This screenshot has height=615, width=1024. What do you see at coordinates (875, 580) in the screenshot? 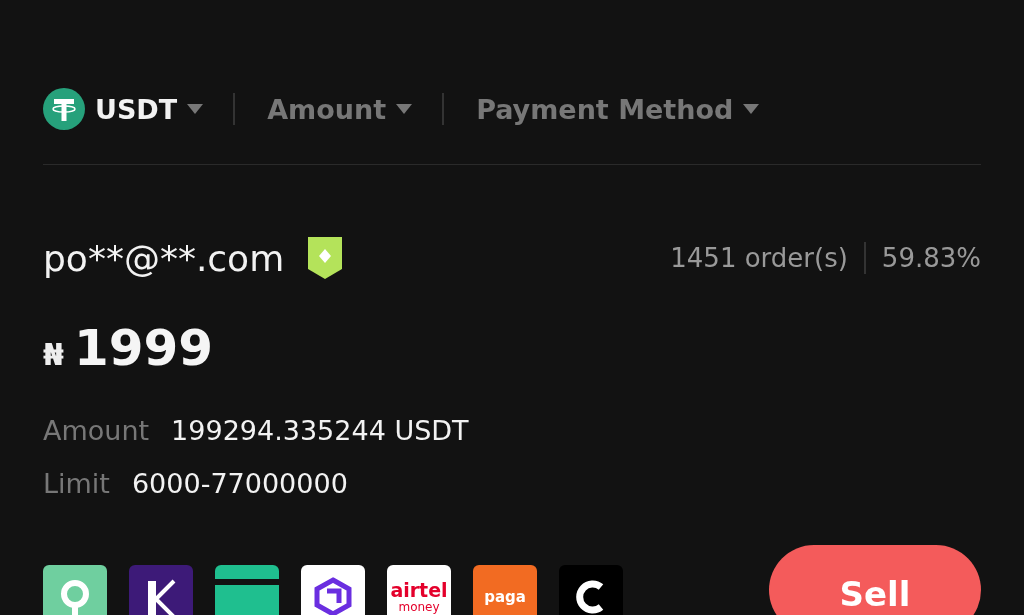
I see `sell-button: Sell` at bounding box center [875, 580].